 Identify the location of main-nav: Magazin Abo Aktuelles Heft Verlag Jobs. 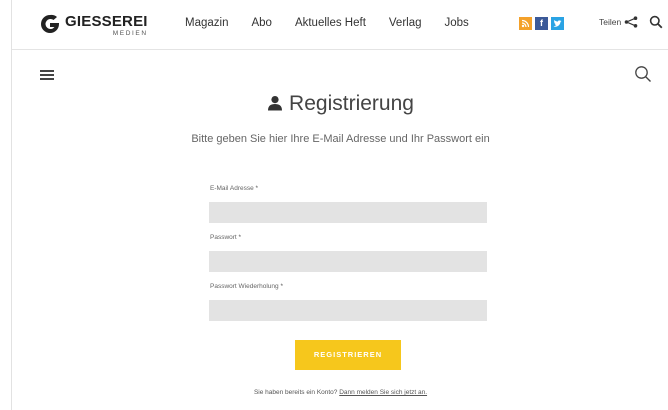
(338, 23).